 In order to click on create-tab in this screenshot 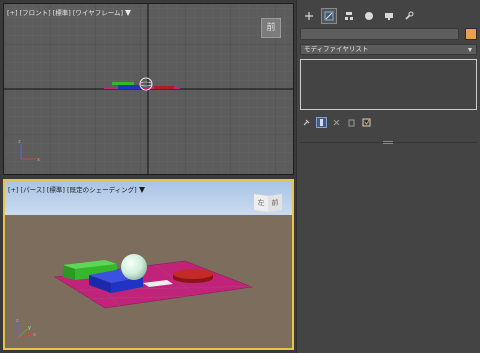, I will do `click(309, 16)`.